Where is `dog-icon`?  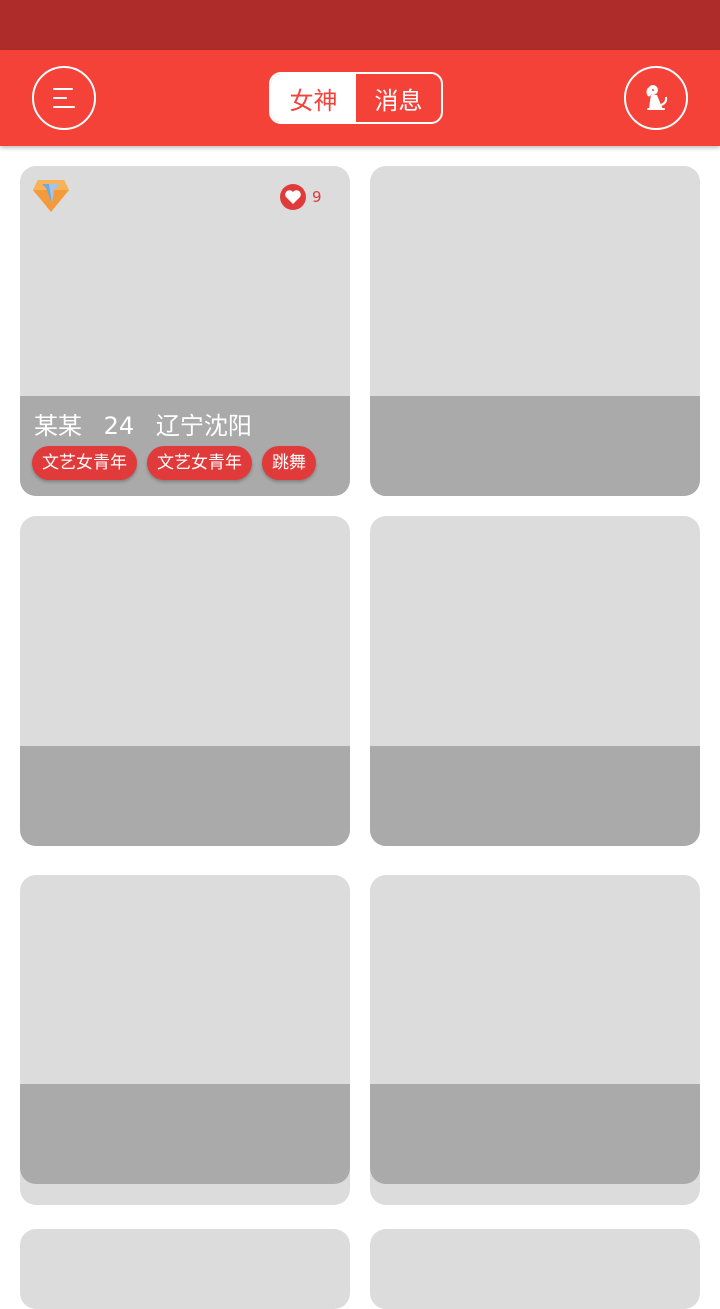 dog-icon is located at coordinates (657, 97).